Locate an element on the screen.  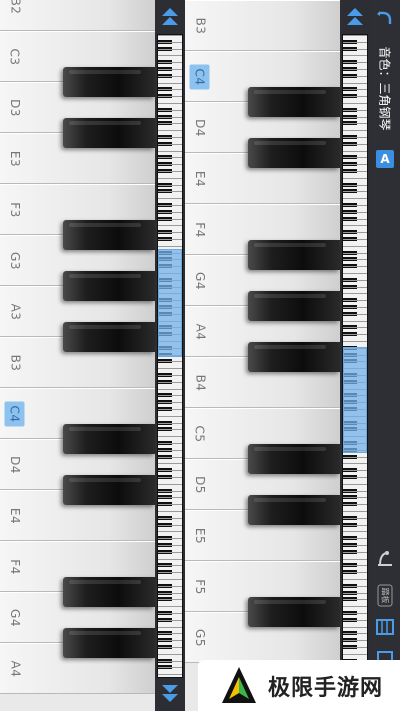
black-key-g3-sharp is located at coordinates (109, 286).